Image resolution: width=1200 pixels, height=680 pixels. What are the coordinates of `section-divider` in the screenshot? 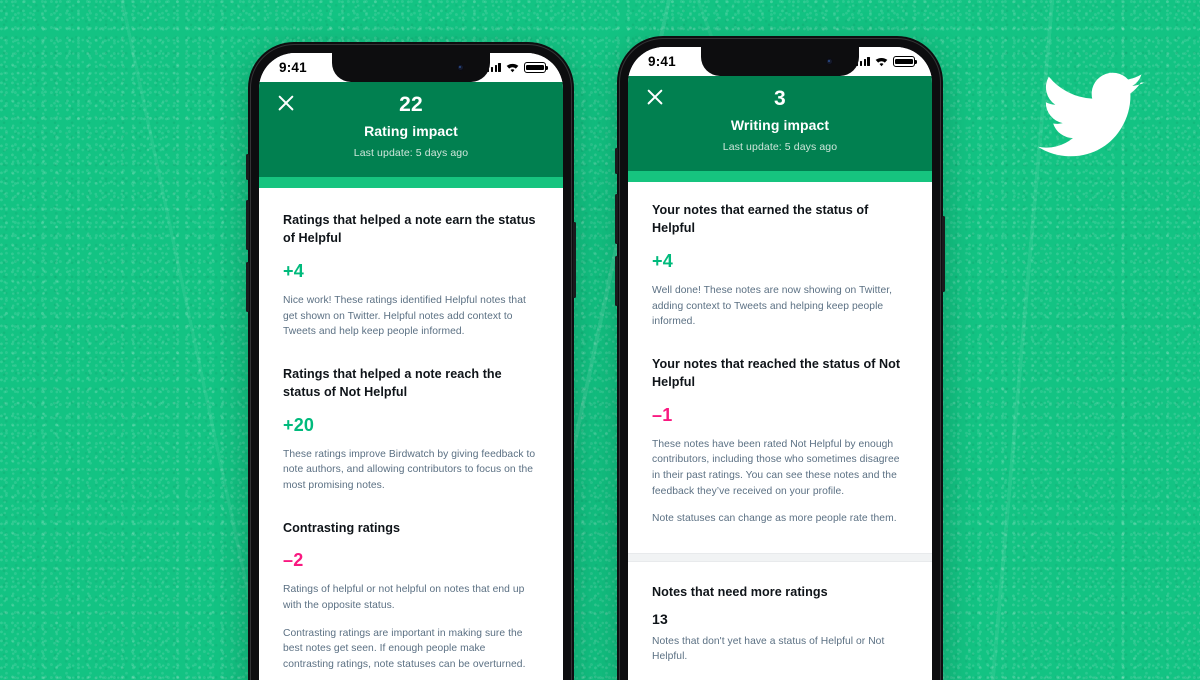 It's located at (780, 557).